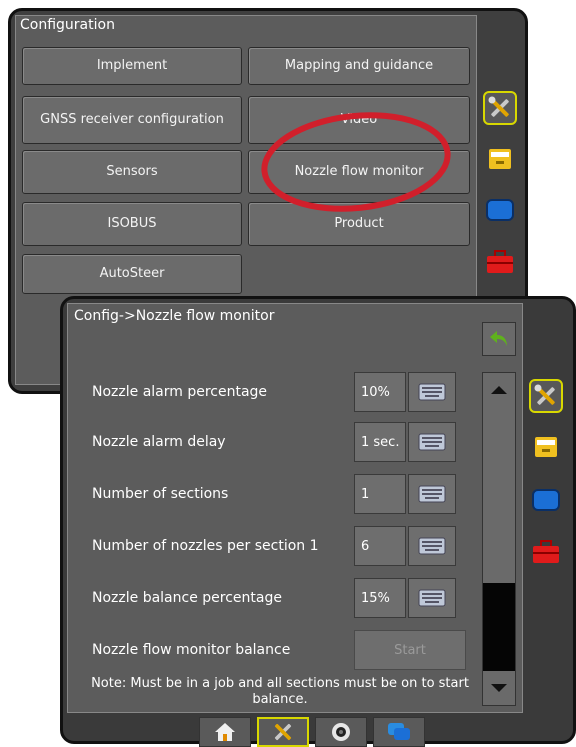 The width and height of the screenshot is (576, 747). I want to click on nozzle-alarm-delay-value: 1 sec., so click(380, 442).